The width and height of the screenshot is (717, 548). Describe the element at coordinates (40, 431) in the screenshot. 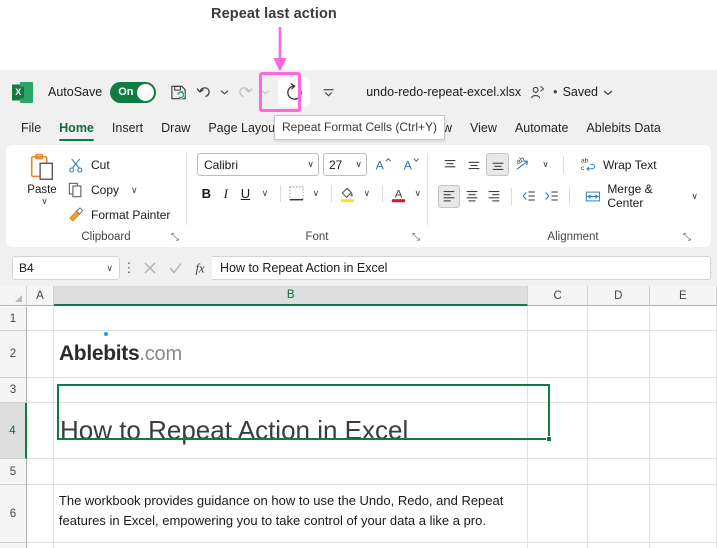

I see `cell-a4` at that location.